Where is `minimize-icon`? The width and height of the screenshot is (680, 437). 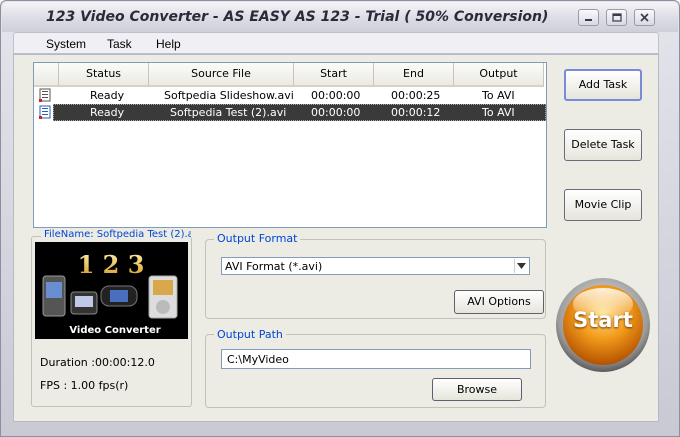 minimize-icon is located at coordinates (588, 20).